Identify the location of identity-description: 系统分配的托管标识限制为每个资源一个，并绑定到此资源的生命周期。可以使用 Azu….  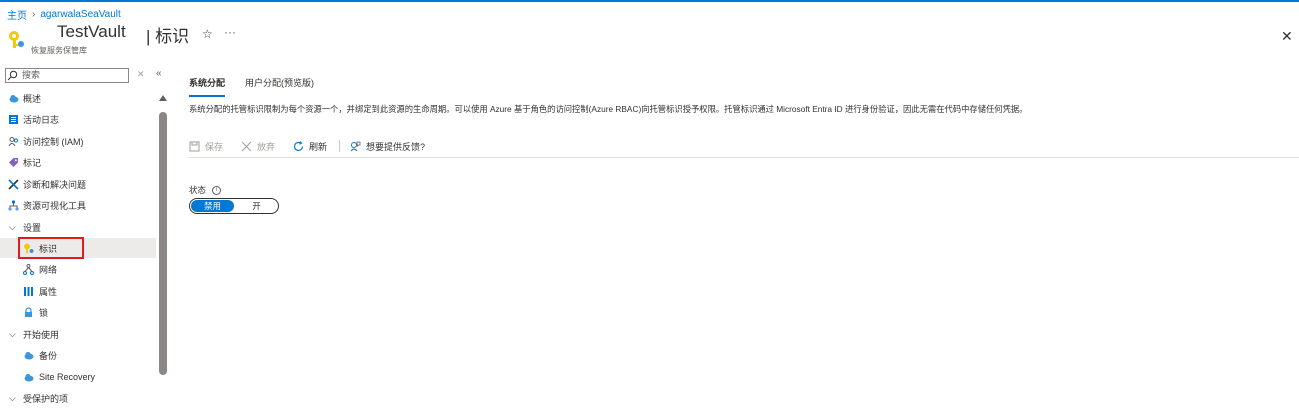
(608, 109).